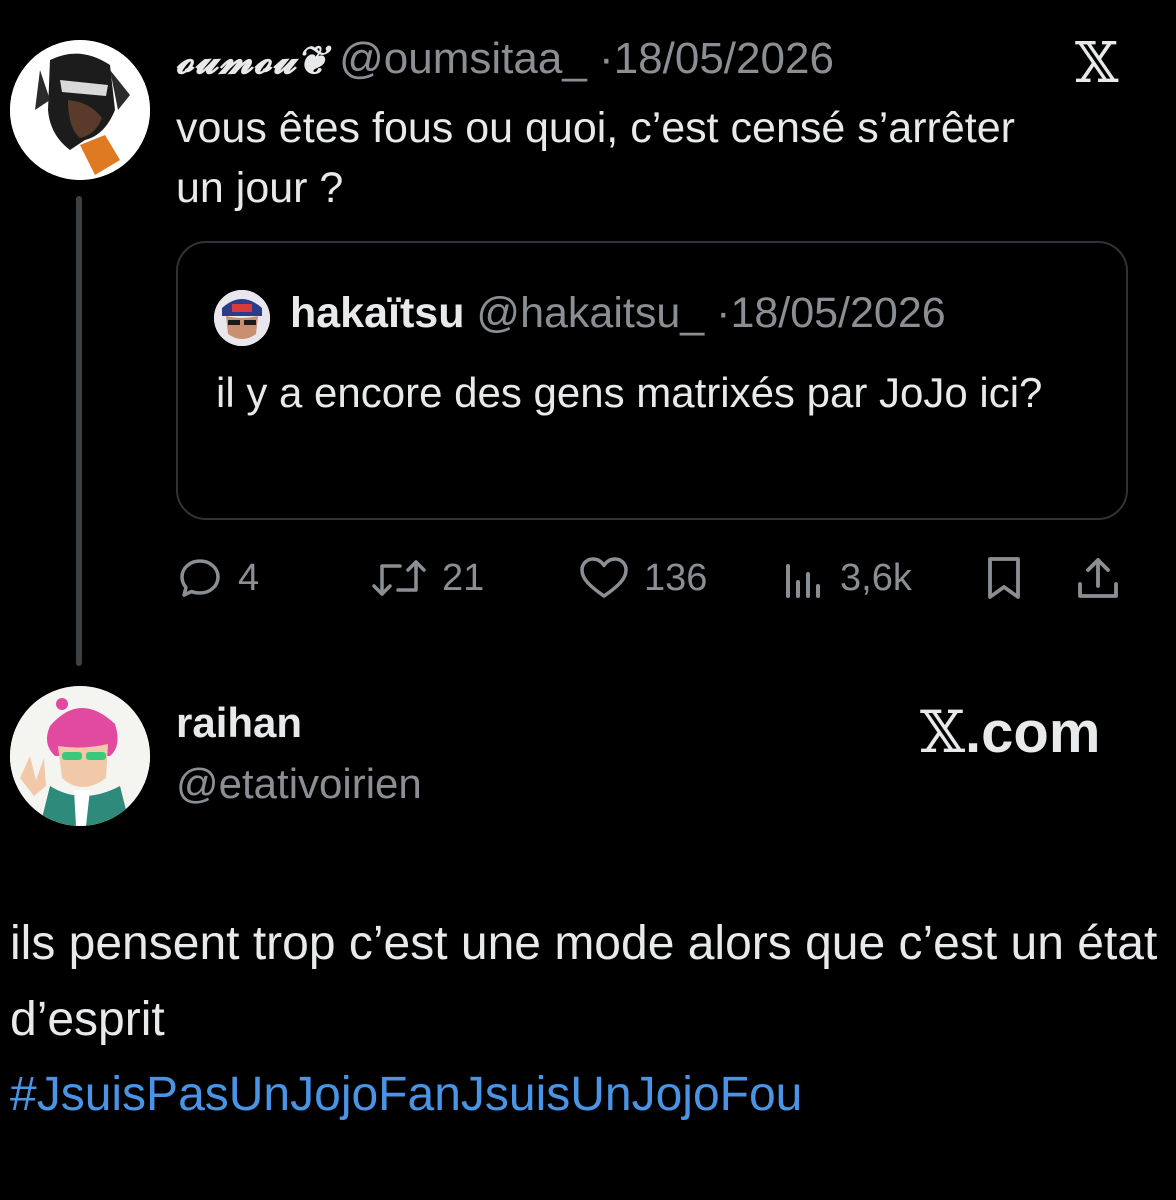  I want to click on quoted-display-name: hakaïtsu, so click(377, 313).